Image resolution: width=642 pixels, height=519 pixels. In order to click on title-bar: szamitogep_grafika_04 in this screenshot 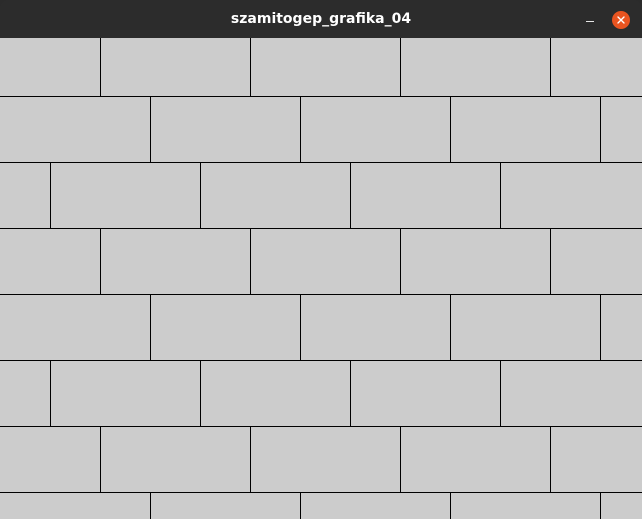, I will do `click(321, 19)`.